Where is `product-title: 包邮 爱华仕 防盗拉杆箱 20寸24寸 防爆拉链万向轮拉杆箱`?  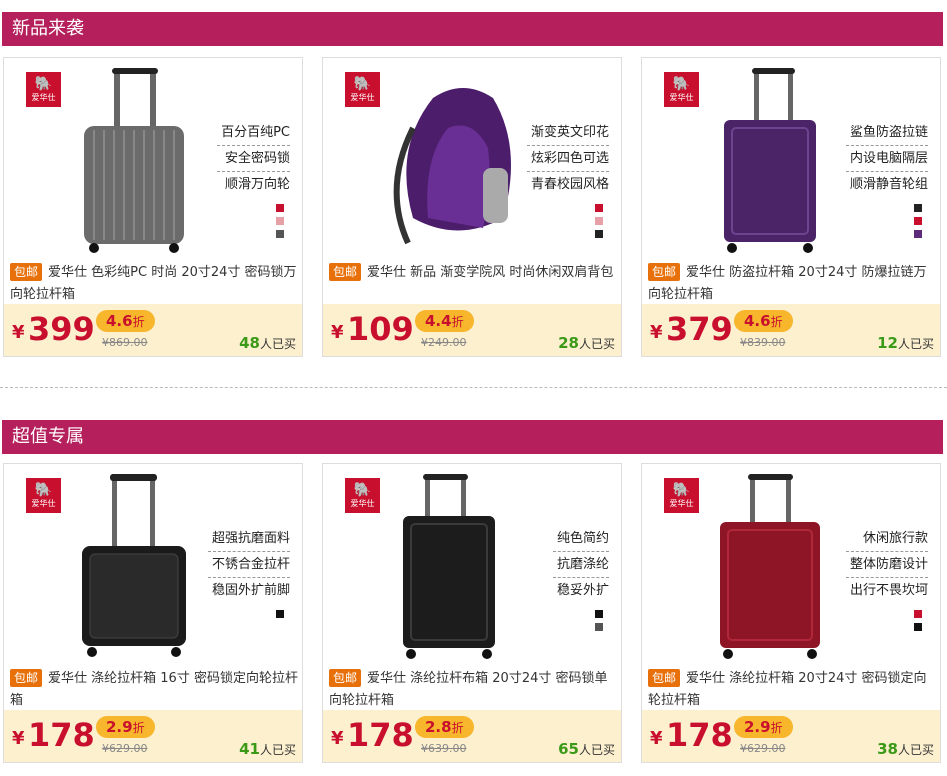
product-title: 包邮 爱华仕 防盗拉杆箱 20寸24寸 防爆拉链万向轮拉杆箱 is located at coordinates (792, 284).